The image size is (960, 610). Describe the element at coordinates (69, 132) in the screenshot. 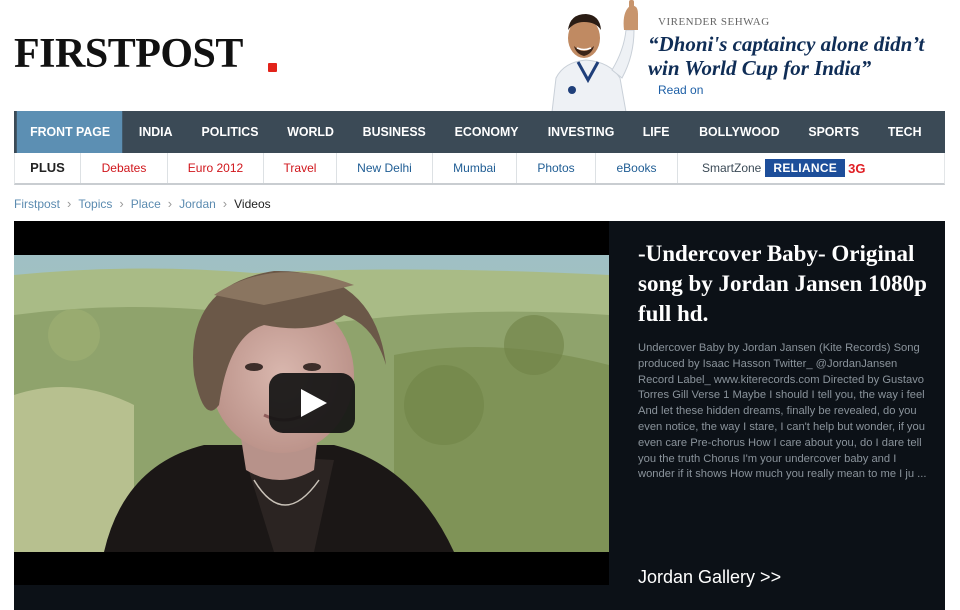

I see `nav-item-front-page: FRONT PAGE` at that location.